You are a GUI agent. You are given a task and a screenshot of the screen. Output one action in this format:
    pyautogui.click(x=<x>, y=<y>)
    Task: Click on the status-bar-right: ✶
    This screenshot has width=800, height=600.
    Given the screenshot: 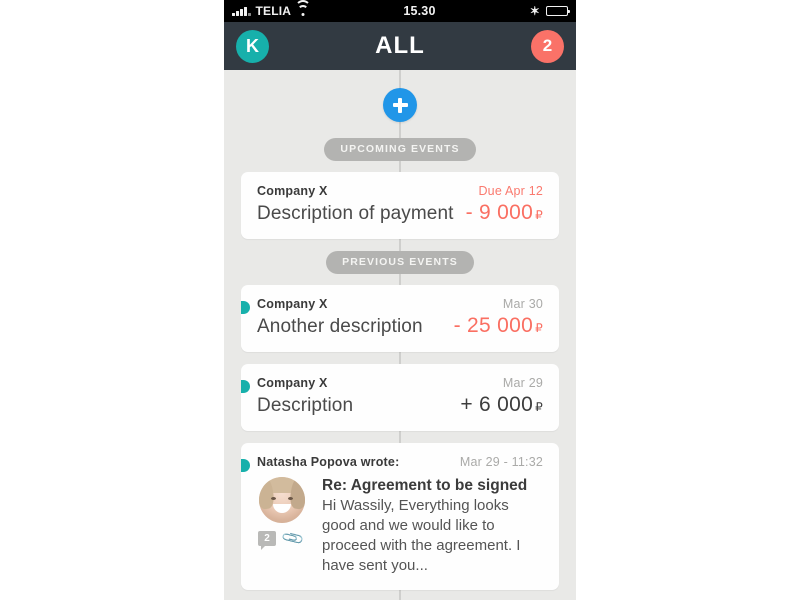 What is the action you would take?
    pyautogui.click(x=550, y=11)
    